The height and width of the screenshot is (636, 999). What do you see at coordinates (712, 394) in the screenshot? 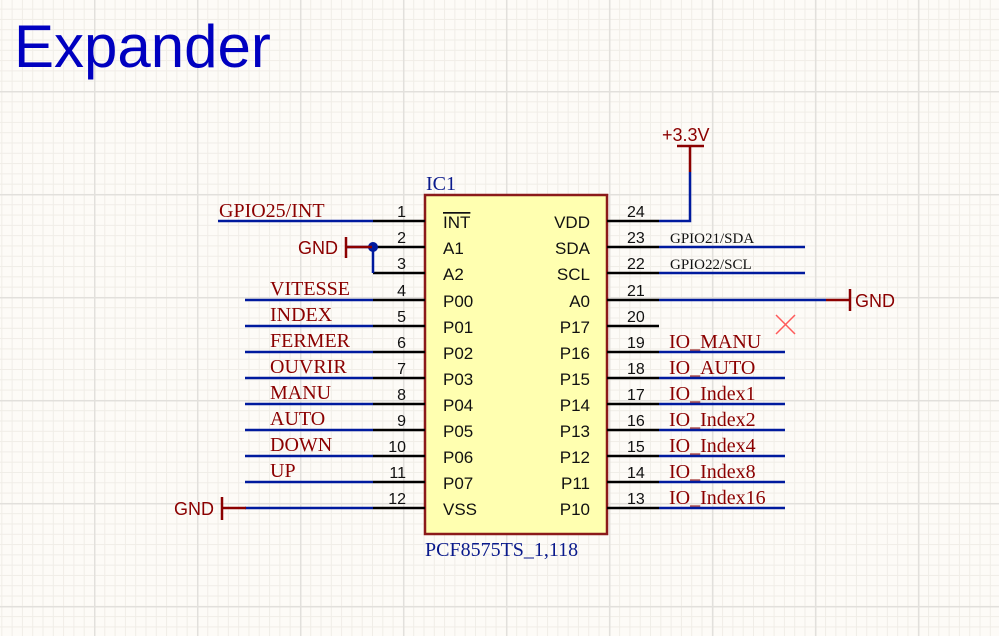
I see `net-label-io-index1: IO_Index1` at bounding box center [712, 394].